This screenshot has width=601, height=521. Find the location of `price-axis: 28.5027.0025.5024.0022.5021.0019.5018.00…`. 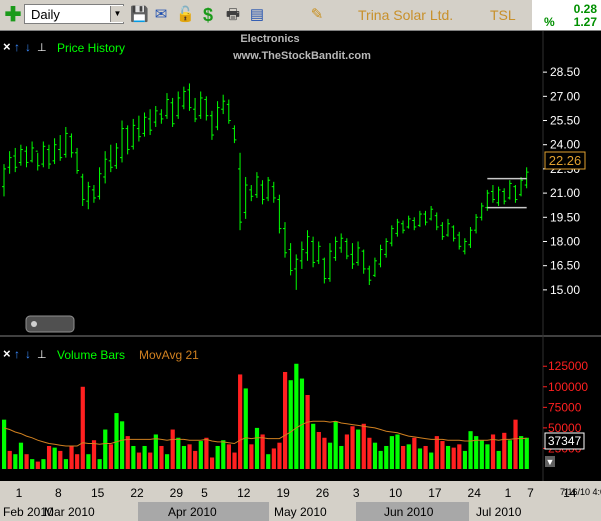

price-axis: 28.5027.0025.5024.0022.5021.0019.5018.00… is located at coordinates (561, 181).